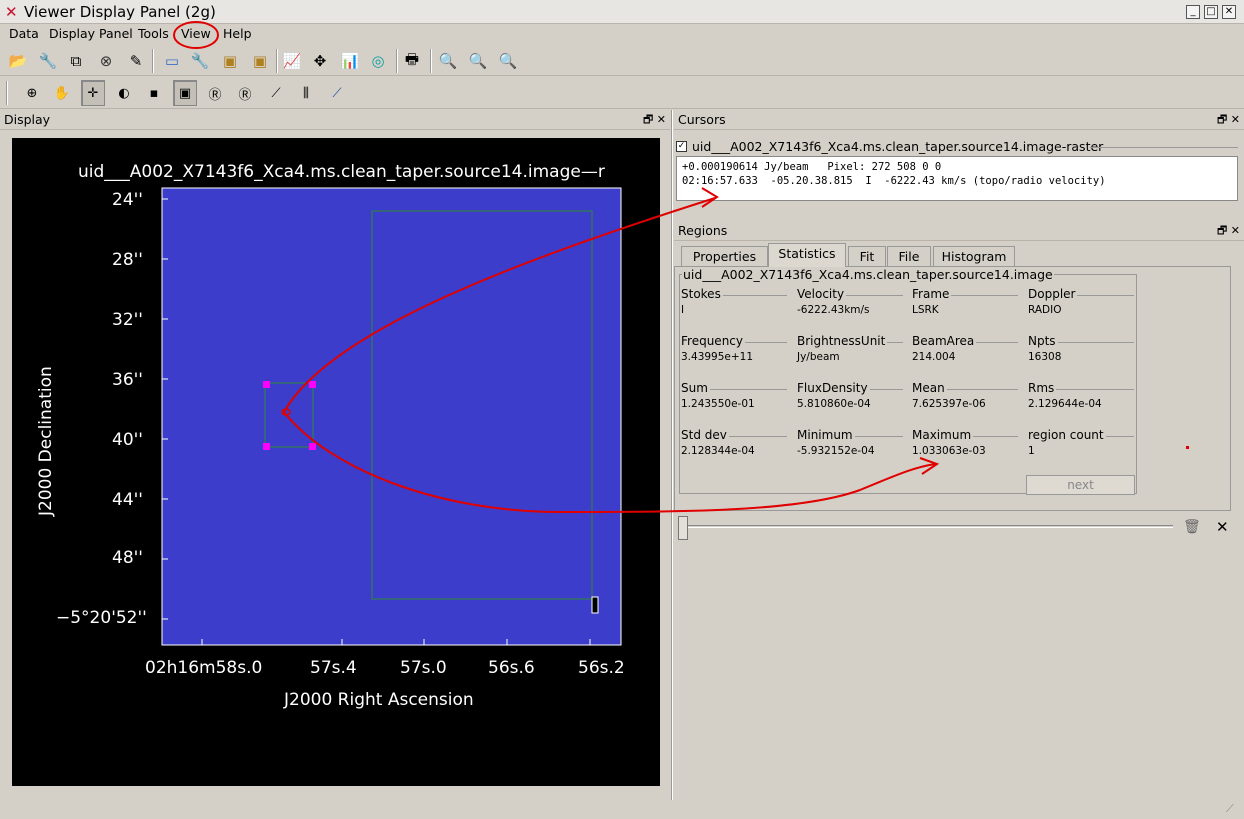 The height and width of the screenshot is (819, 1244). I want to click on polyline-tool-icon: ⟋, so click(276, 93).